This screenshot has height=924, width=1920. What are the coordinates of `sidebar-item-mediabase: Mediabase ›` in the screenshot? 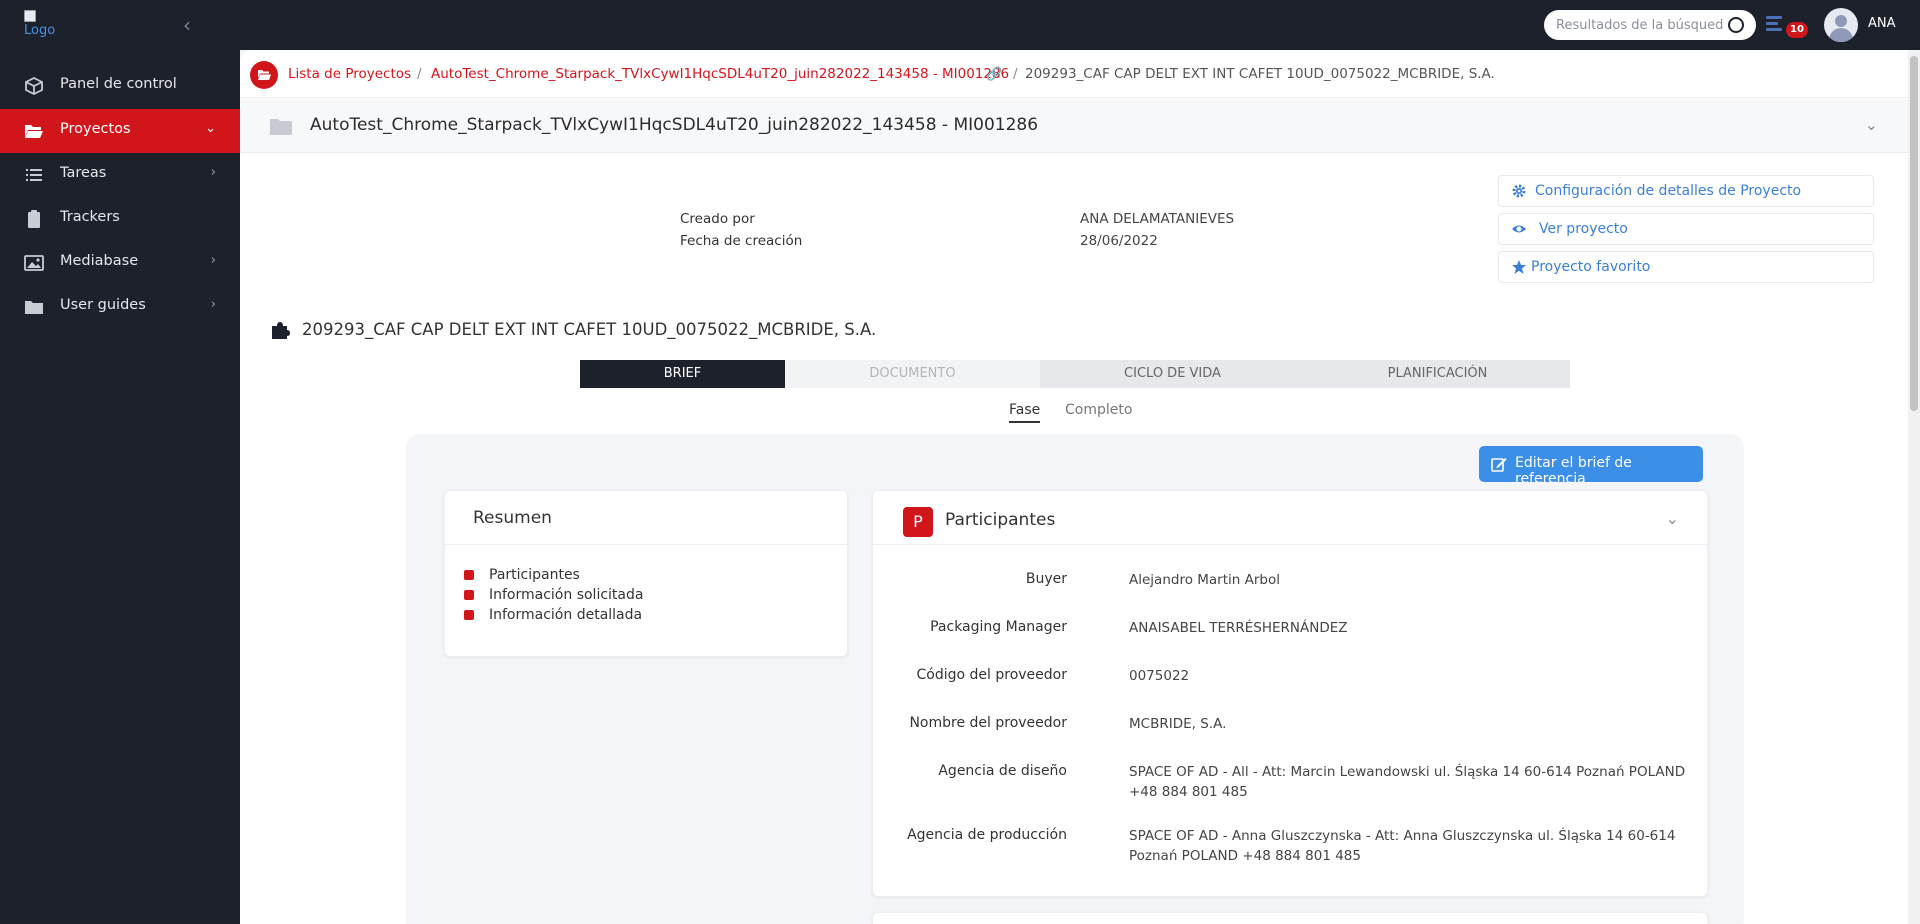 It's located at (120, 263).